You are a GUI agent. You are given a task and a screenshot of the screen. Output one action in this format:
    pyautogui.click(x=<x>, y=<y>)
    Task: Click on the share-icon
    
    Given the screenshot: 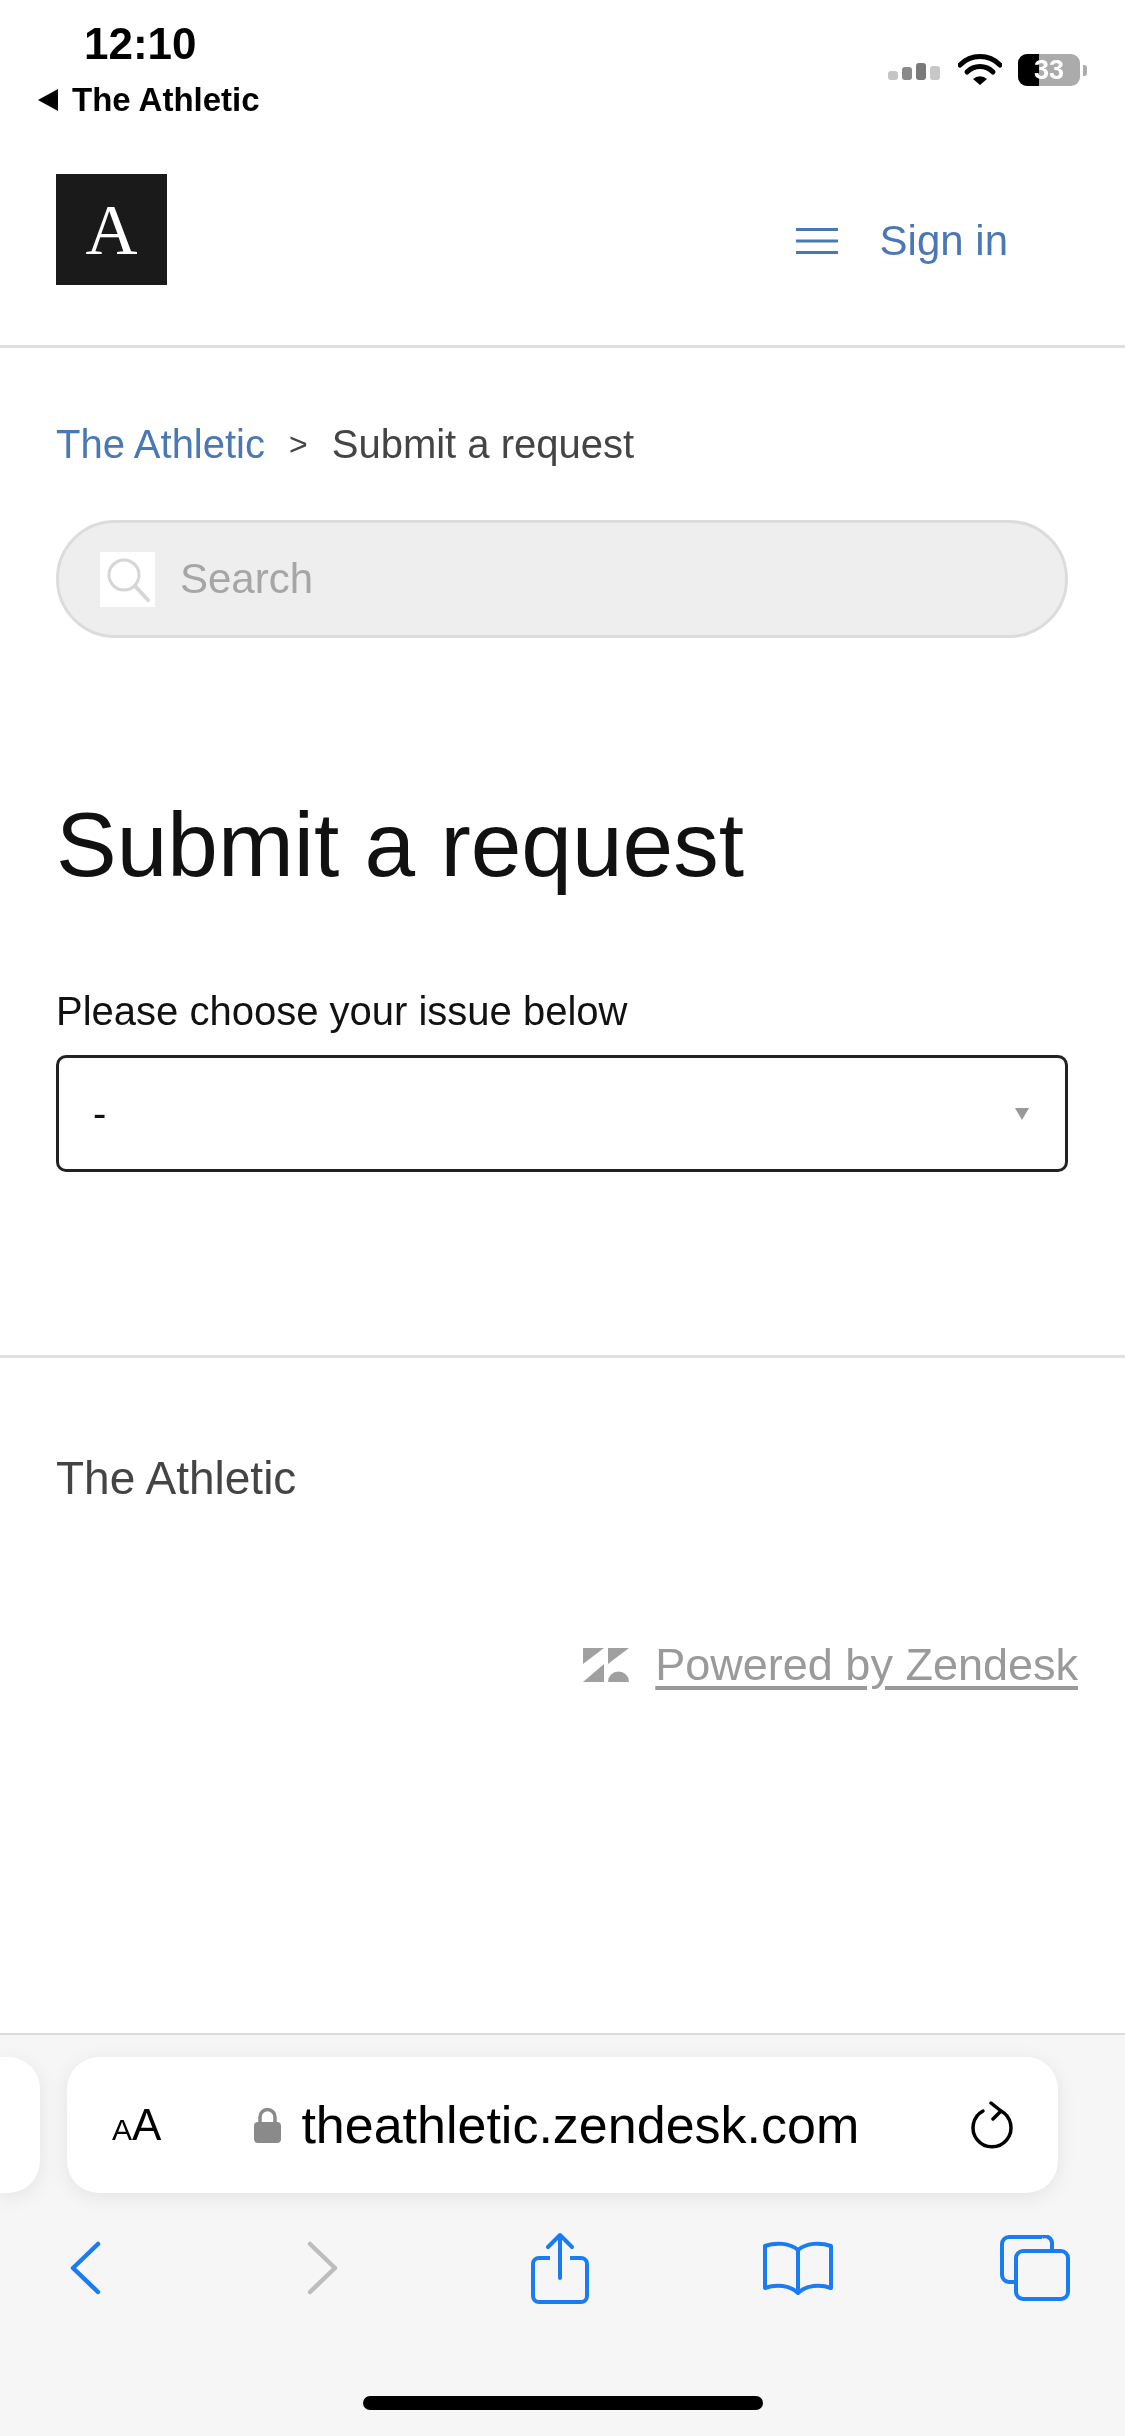 What is the action you would take?
    pyautogui.click(x=560, y=2268)
    